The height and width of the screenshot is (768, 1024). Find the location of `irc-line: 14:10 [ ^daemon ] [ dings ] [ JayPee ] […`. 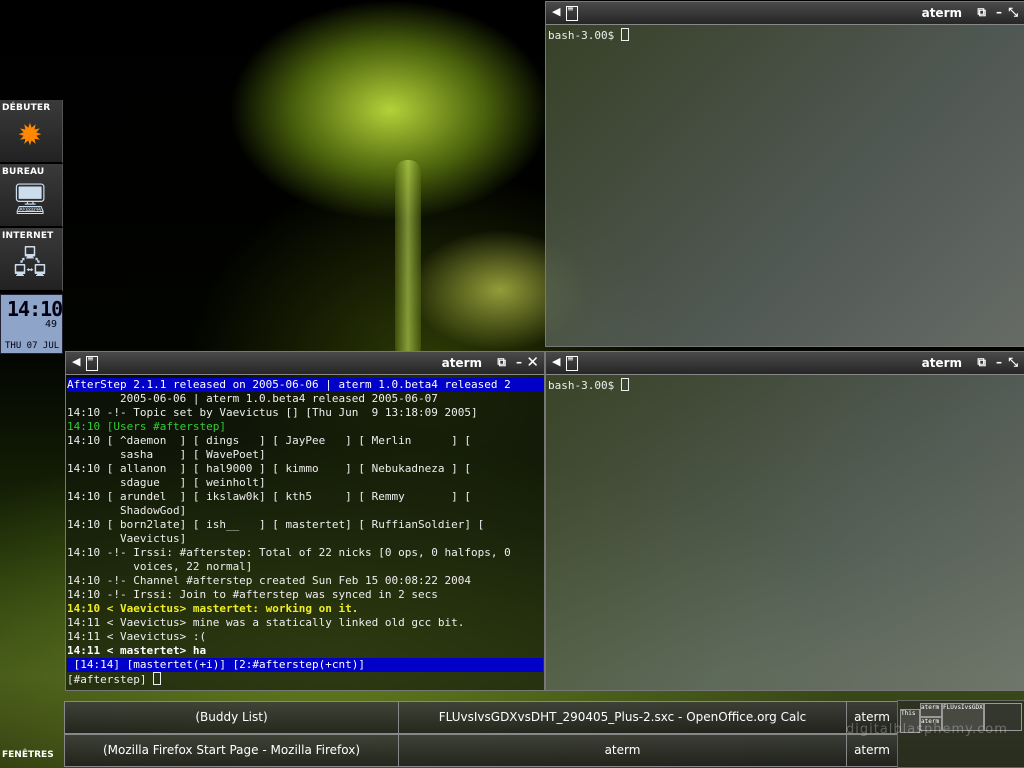

irc-line: 14:10 [ ^daemon ] [ dings ] [ JayPee ] [… is located at coordinates (269, 440).